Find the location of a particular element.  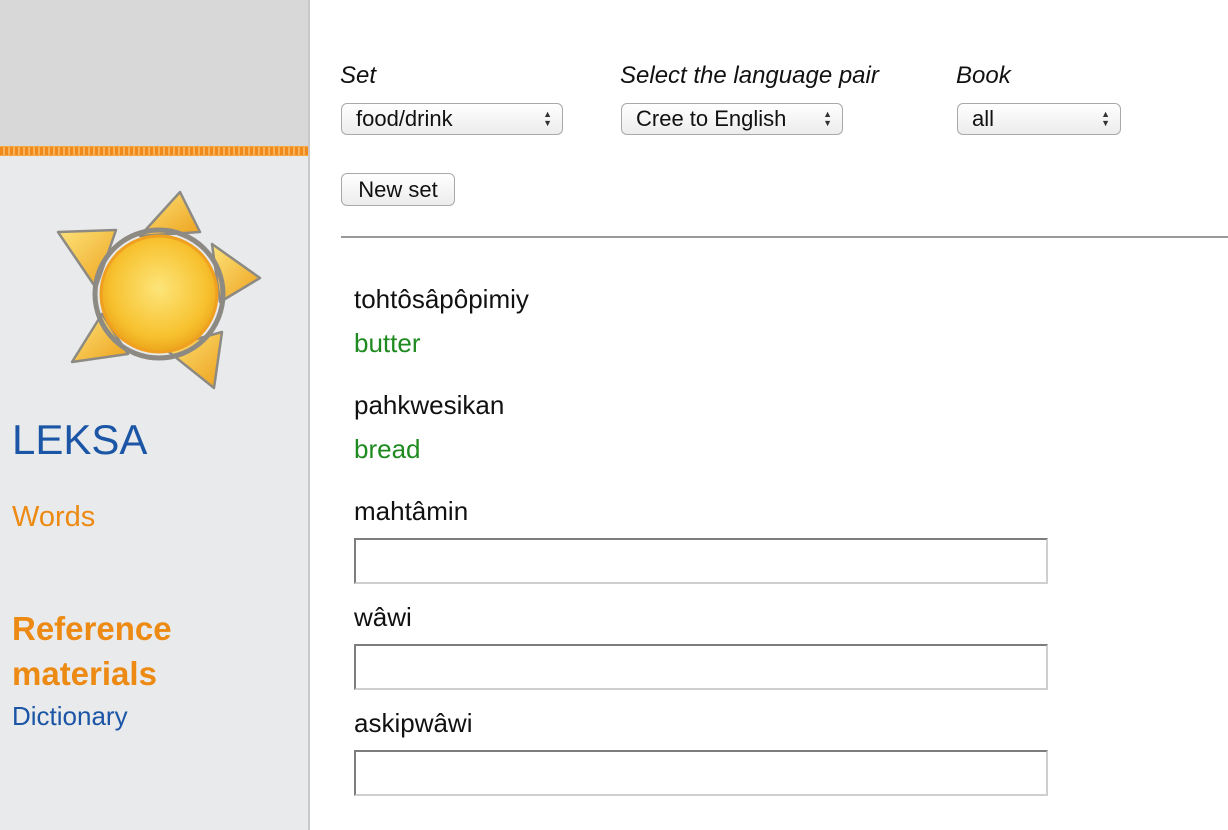

reference-materials-heading: Reference materials is located at coordinates (92, 651).